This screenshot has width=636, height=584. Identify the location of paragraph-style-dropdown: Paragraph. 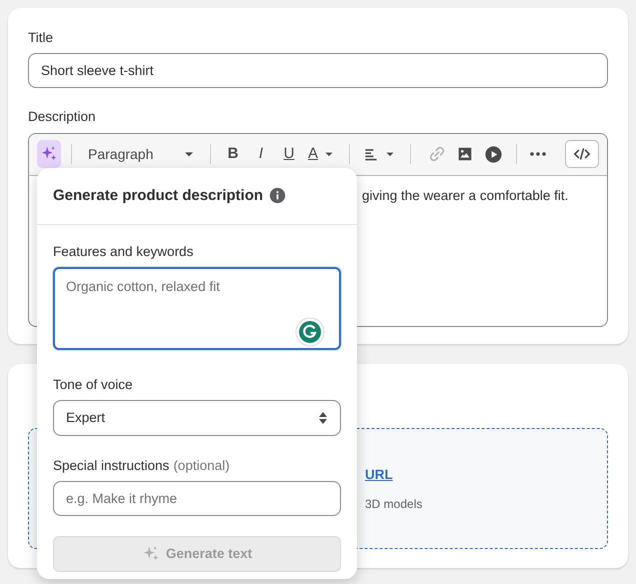
(141, 154).